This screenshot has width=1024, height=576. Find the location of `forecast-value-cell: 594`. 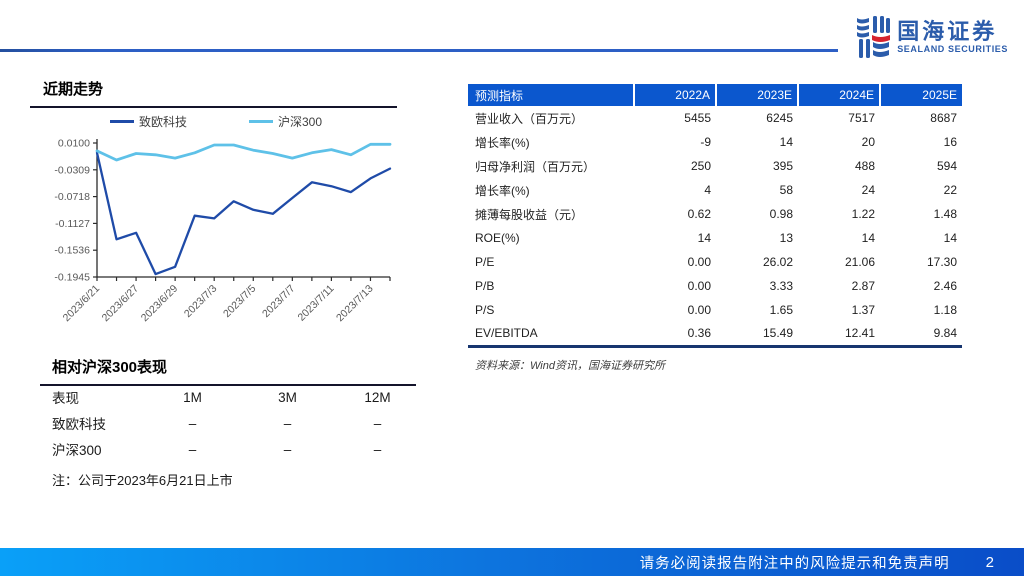

forecast-value-cell: 594 is located at coordinates (946, 166).